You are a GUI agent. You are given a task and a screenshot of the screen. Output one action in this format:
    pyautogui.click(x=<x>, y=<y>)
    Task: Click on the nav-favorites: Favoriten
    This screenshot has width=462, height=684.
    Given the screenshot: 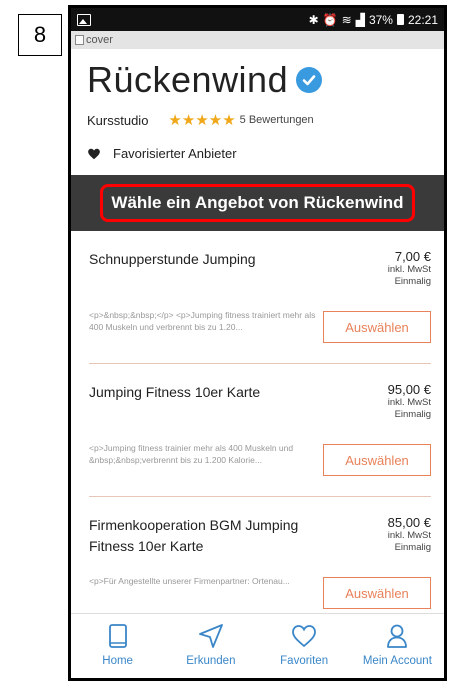 What is the action you would take?
    pyautogui.click(x=304, y=646)
    